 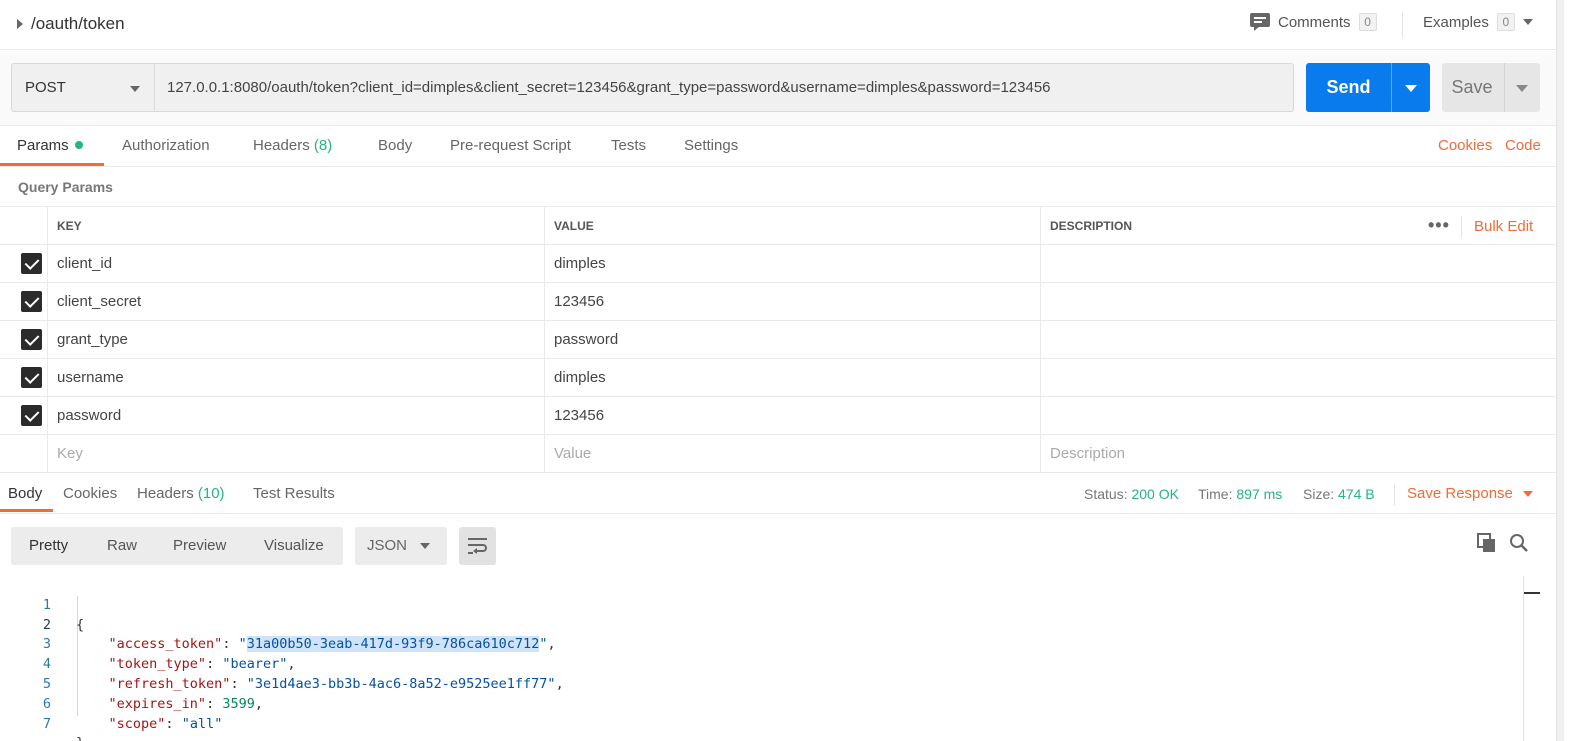 I want to click on view-preview: Preview, so click(x=199, y=545).